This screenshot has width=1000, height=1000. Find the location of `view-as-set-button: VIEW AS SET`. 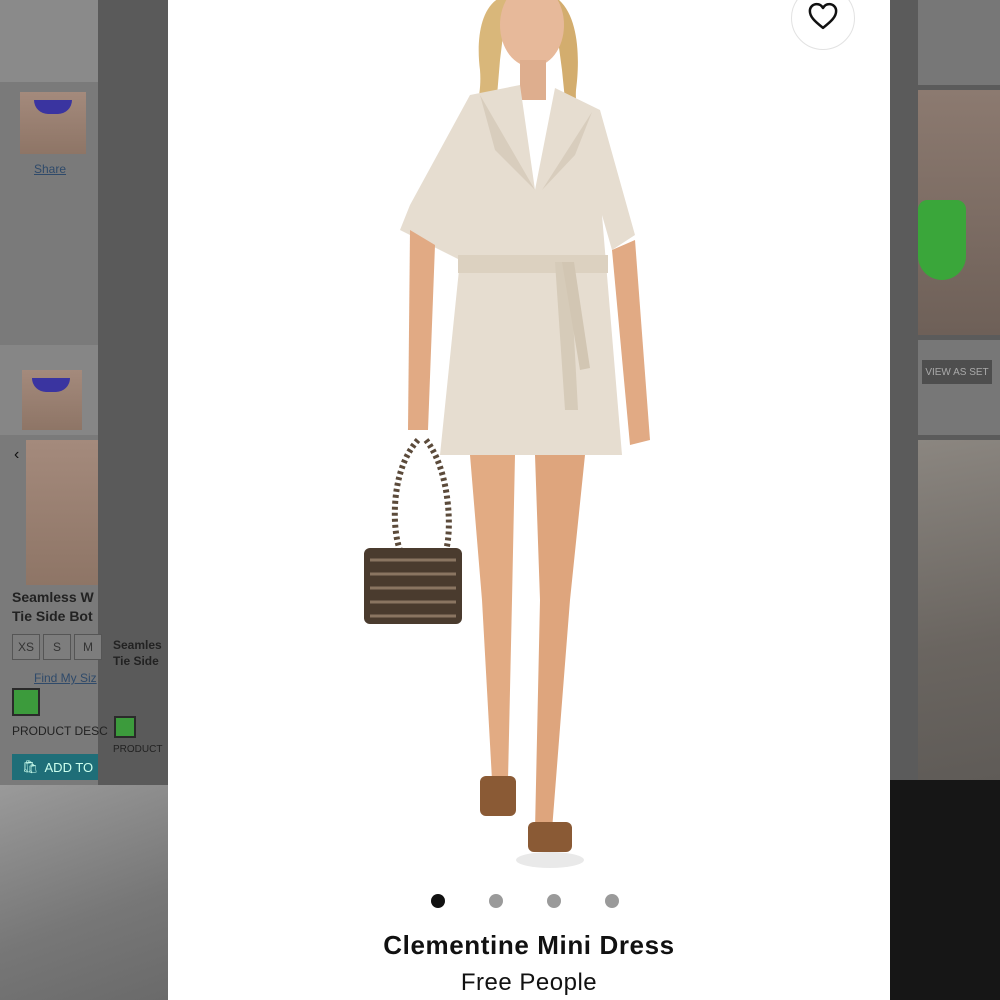

view-as-set-button: VIEW AS SET is located at coordinates (957, 372).